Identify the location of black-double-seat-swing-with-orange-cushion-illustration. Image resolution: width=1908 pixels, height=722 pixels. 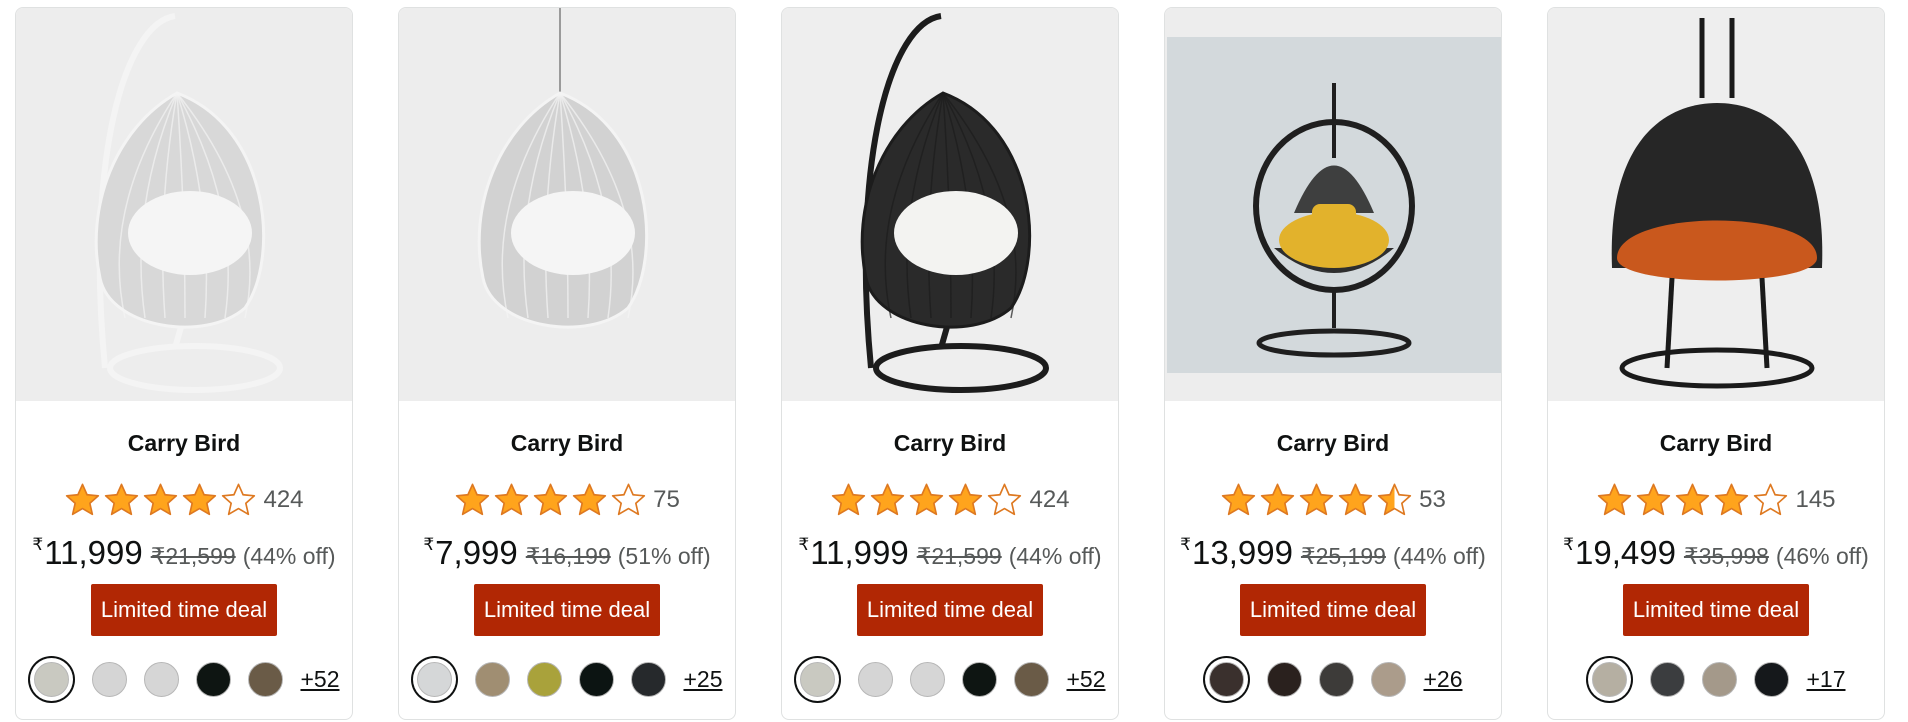
(1717, 203).